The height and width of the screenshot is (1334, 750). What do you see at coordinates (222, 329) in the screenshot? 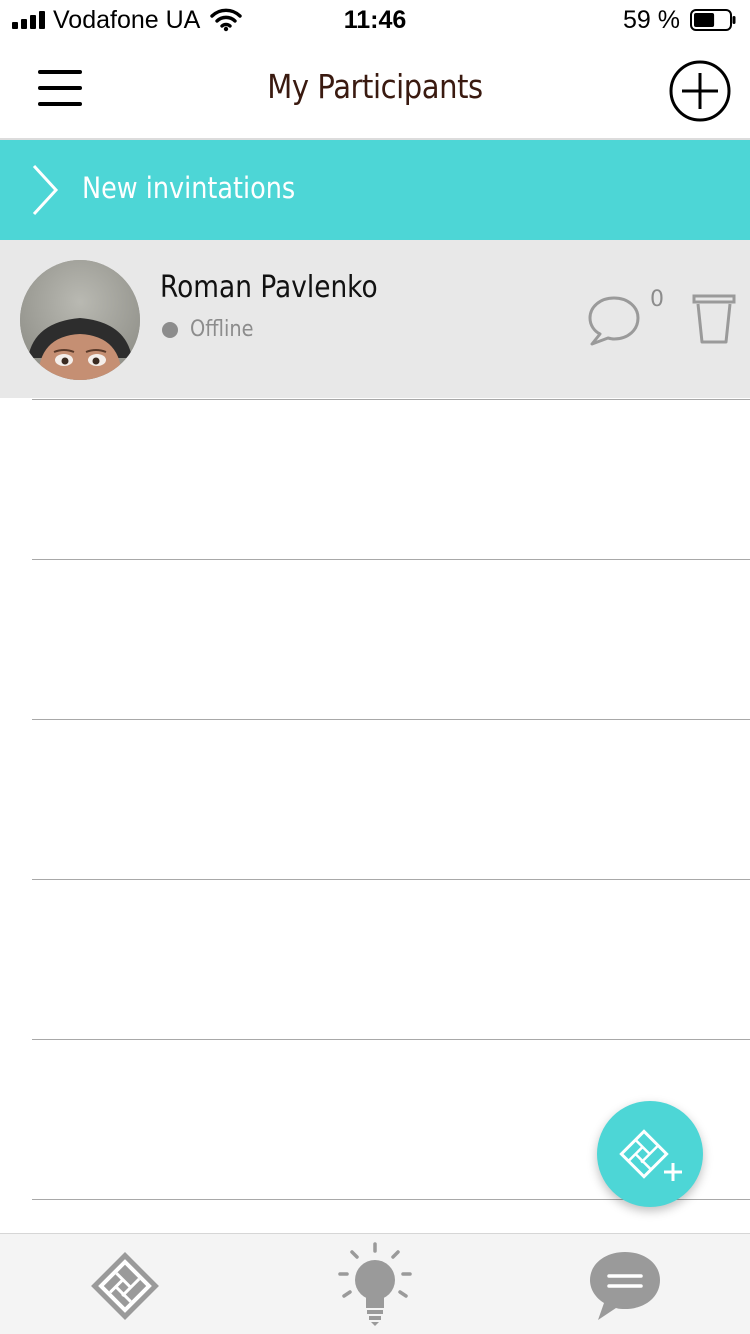
I see `participant-status: Offline` at bounding box center [222, 329].